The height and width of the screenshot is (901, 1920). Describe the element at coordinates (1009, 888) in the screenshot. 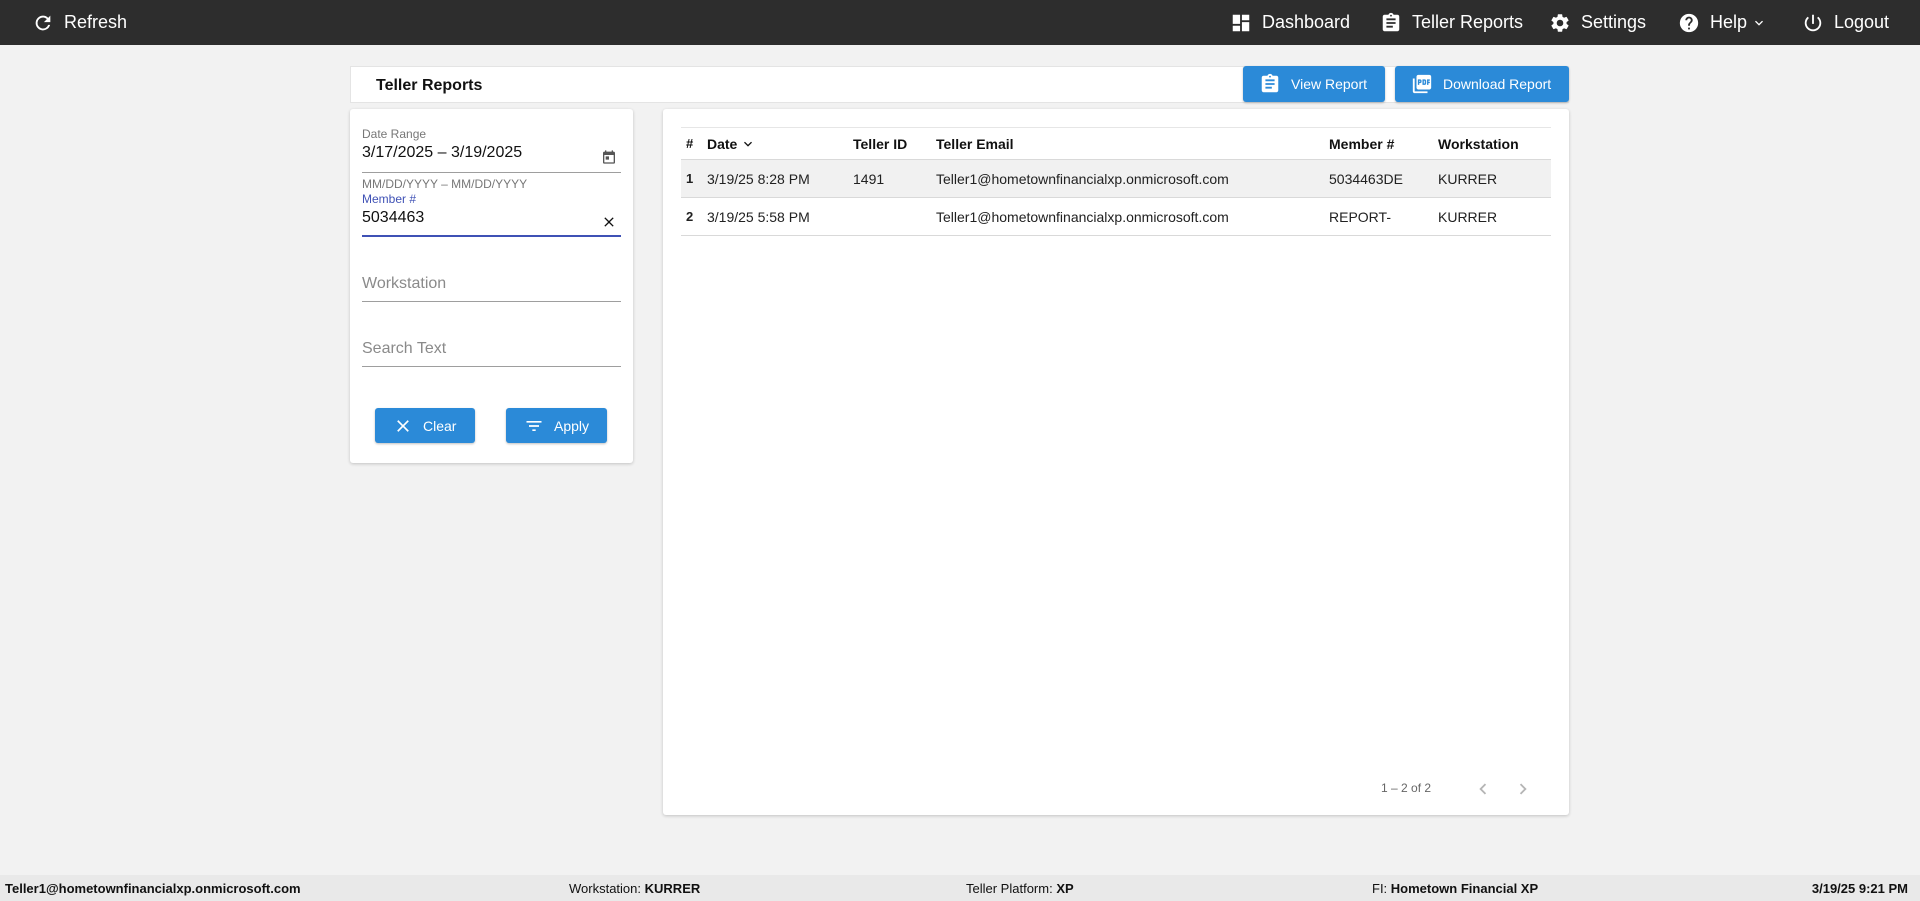

I see `footer-platform-label: Teller Platform:` at that location.